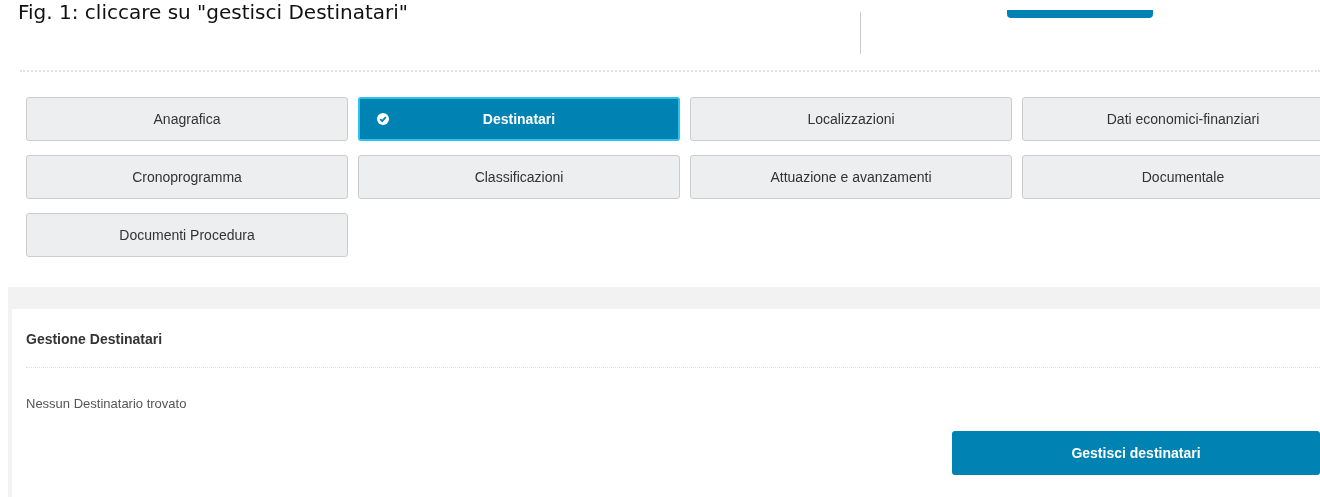 Image resolution: width=1320 pixels, height=497 pixels. What do you see at coordinates (851, 119) in the screenshot?
I see `tab: Localizzazioni` at bounding box center [851, 119].